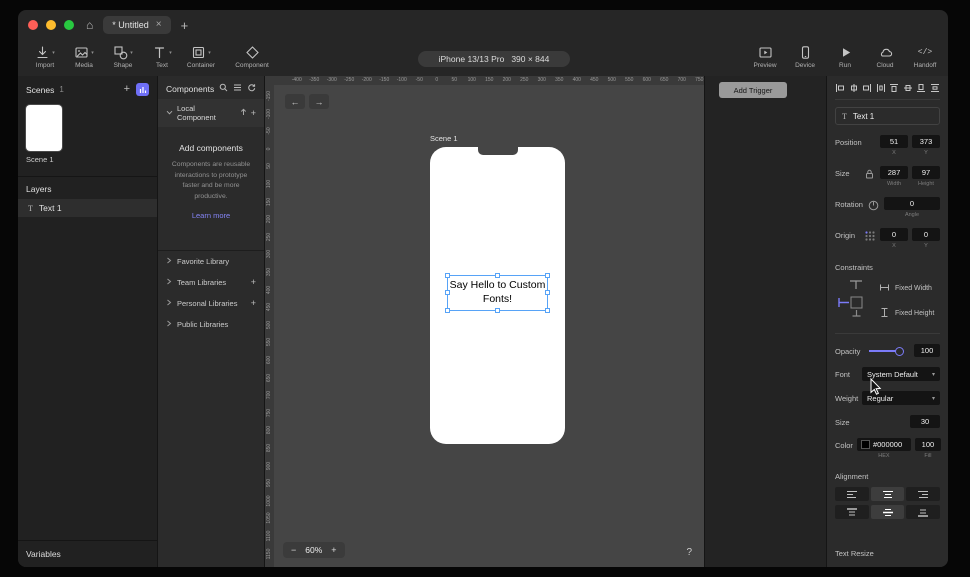 This screenshot has width=970, height=577. Describe the element at coordinates (901, 374) in the screenshot. I see `font-dropdown: System Default ▾` at that location.